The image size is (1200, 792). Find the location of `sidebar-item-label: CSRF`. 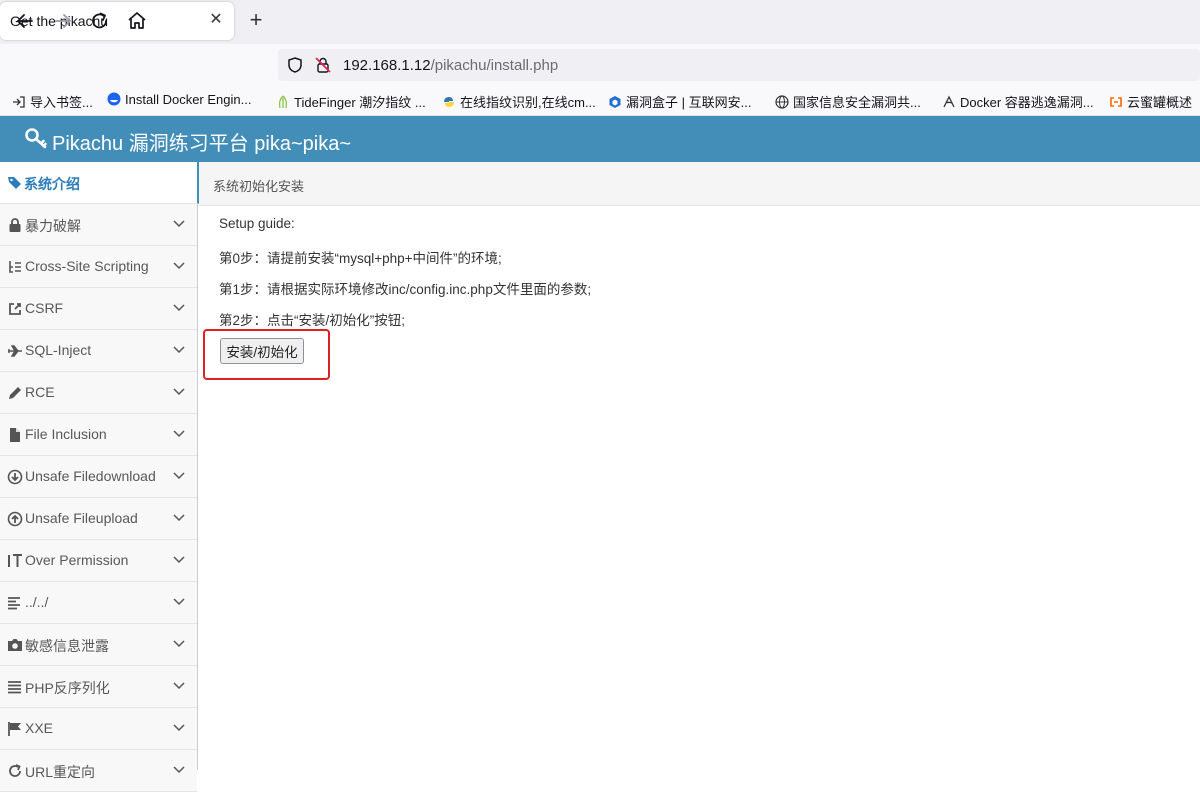

sidebar-item-label: CSRF is located at coordinates (44, 308).